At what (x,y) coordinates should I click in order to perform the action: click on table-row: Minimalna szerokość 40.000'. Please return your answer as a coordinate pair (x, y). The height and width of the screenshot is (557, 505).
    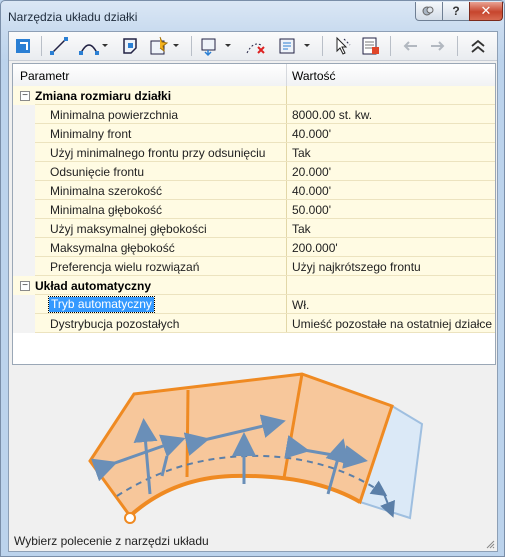
    Looking at the image, I should click on (254, 190).